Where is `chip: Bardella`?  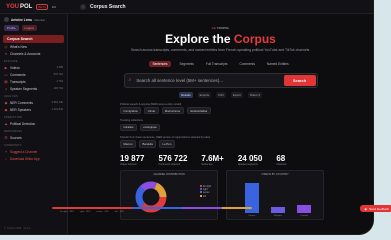 chip: Bardella is located at coordinates (148, 144).